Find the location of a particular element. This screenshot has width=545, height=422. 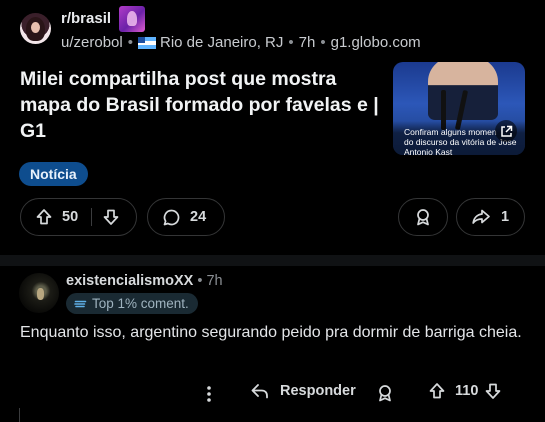

user-avatar is located at coordinates (39, 293).